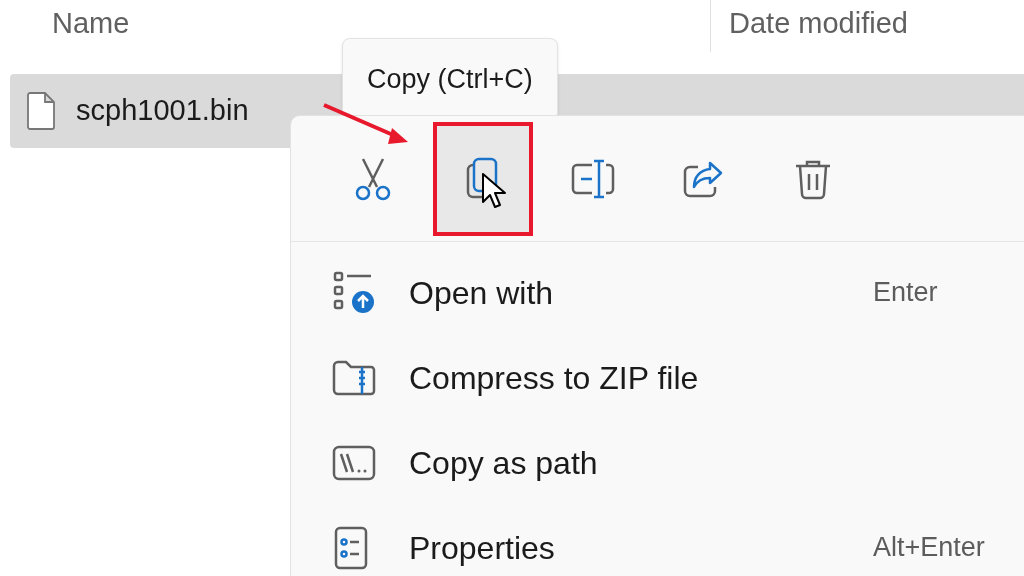 The image size is (1024, 576). I want to click on open-with-icon, so click(354, 292).